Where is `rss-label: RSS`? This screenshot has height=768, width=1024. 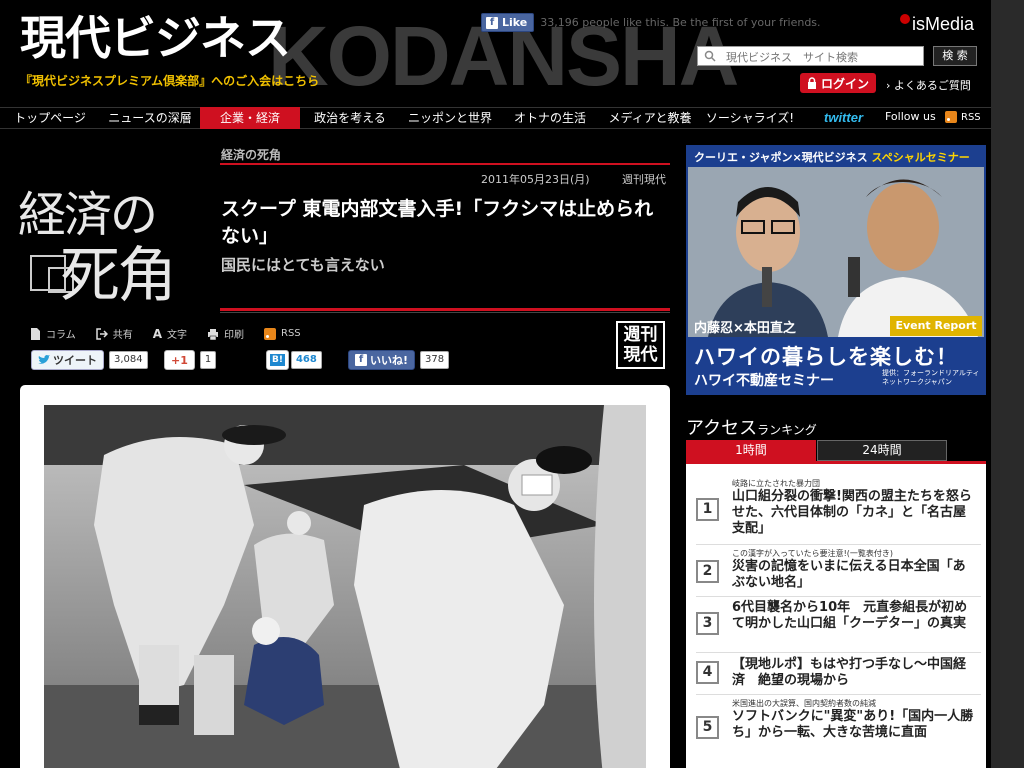 rss-label: RSS is located at coordinates (971, 117).